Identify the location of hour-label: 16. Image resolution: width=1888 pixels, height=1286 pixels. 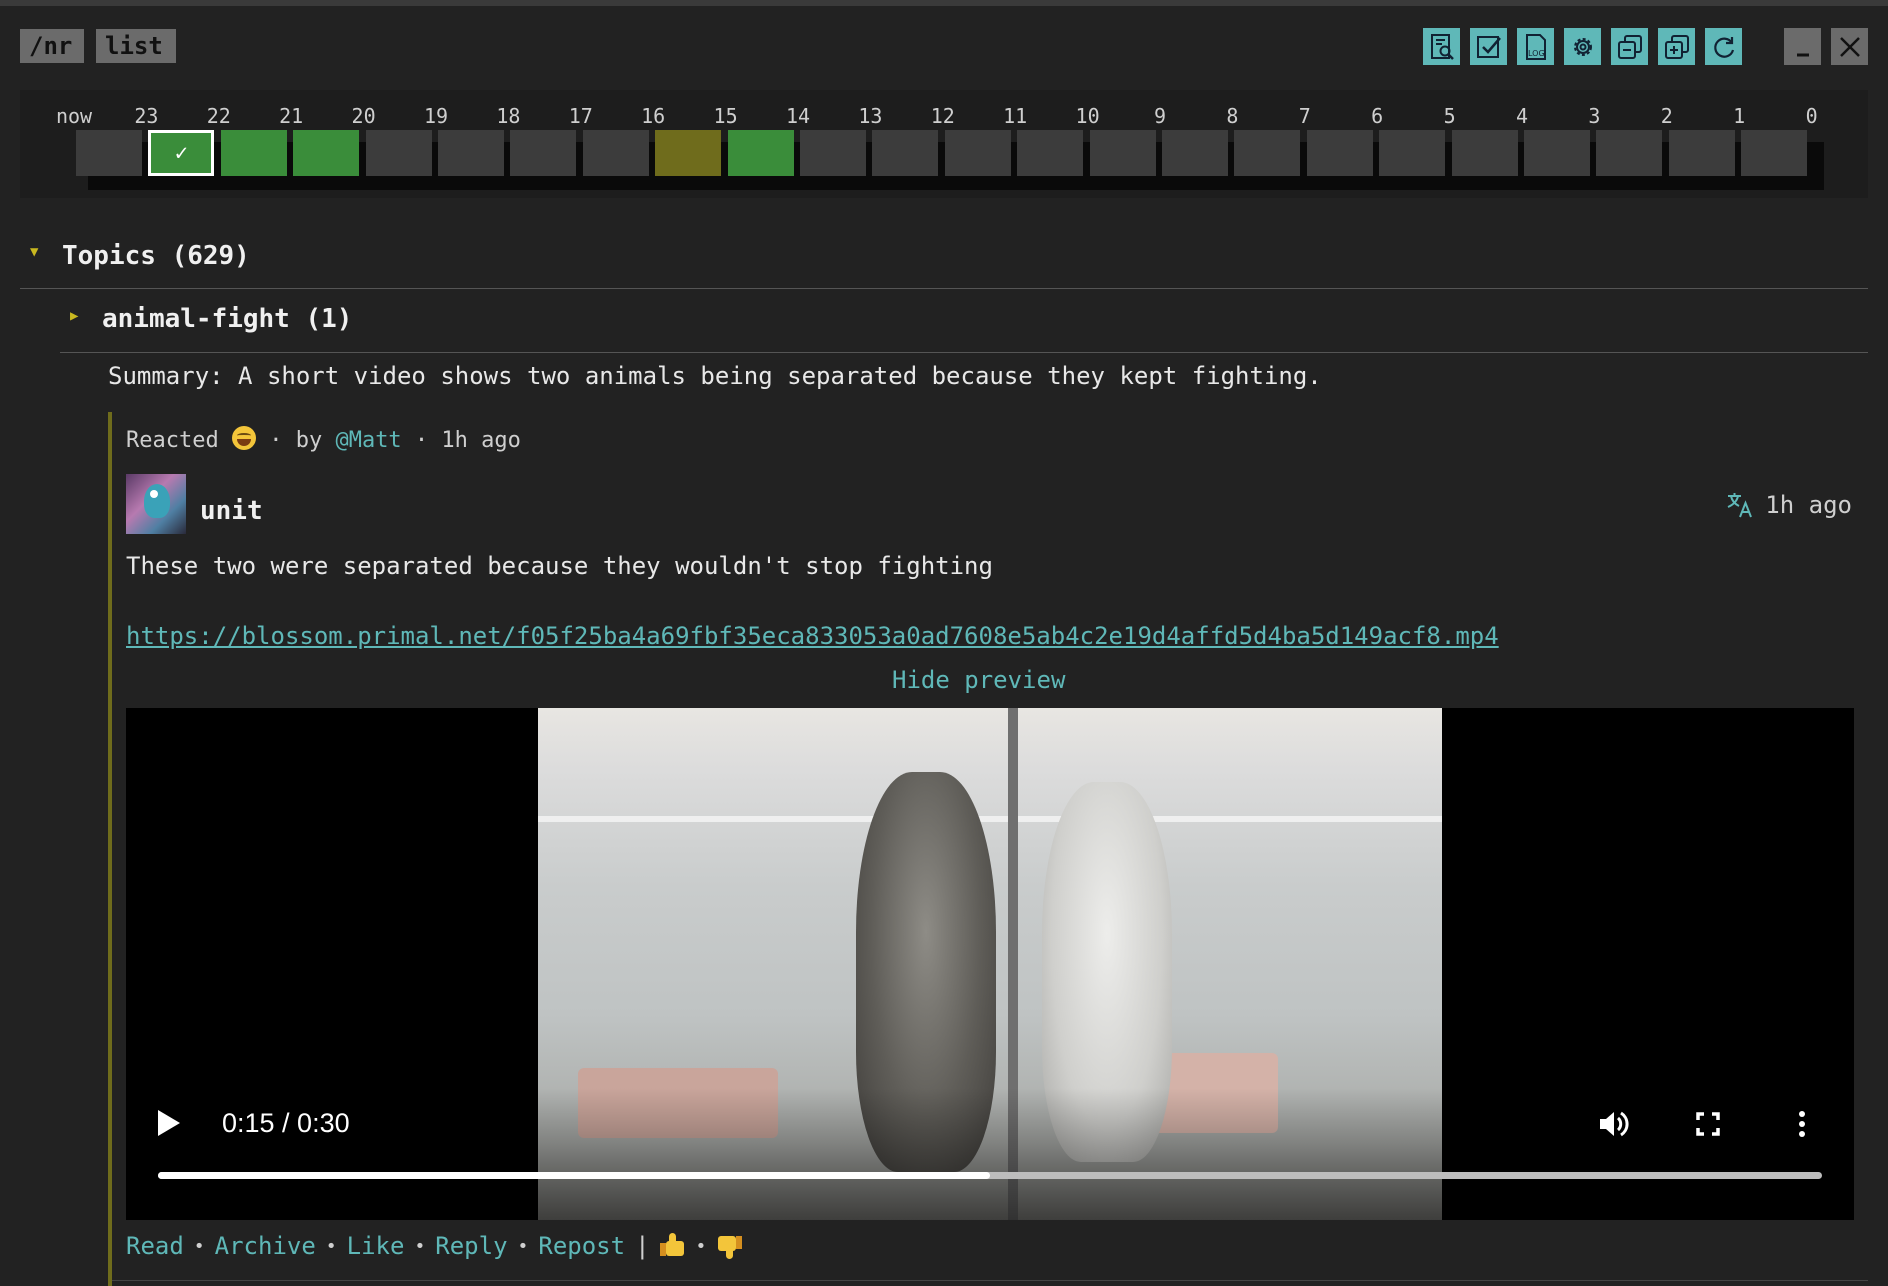
(653, 116).